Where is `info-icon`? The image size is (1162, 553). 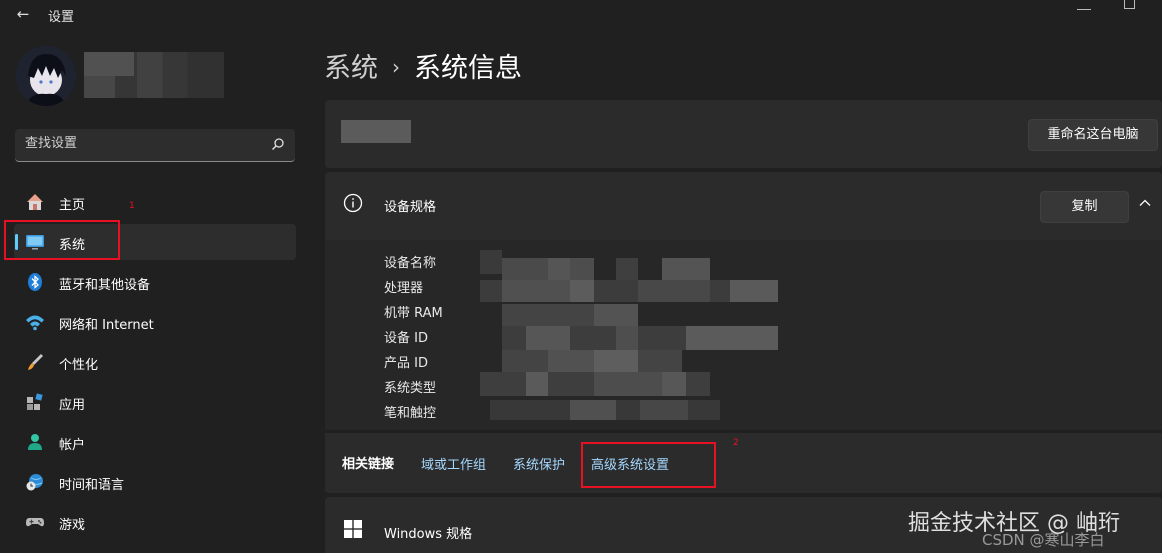
info-icon is located at coordinates (353, 203).